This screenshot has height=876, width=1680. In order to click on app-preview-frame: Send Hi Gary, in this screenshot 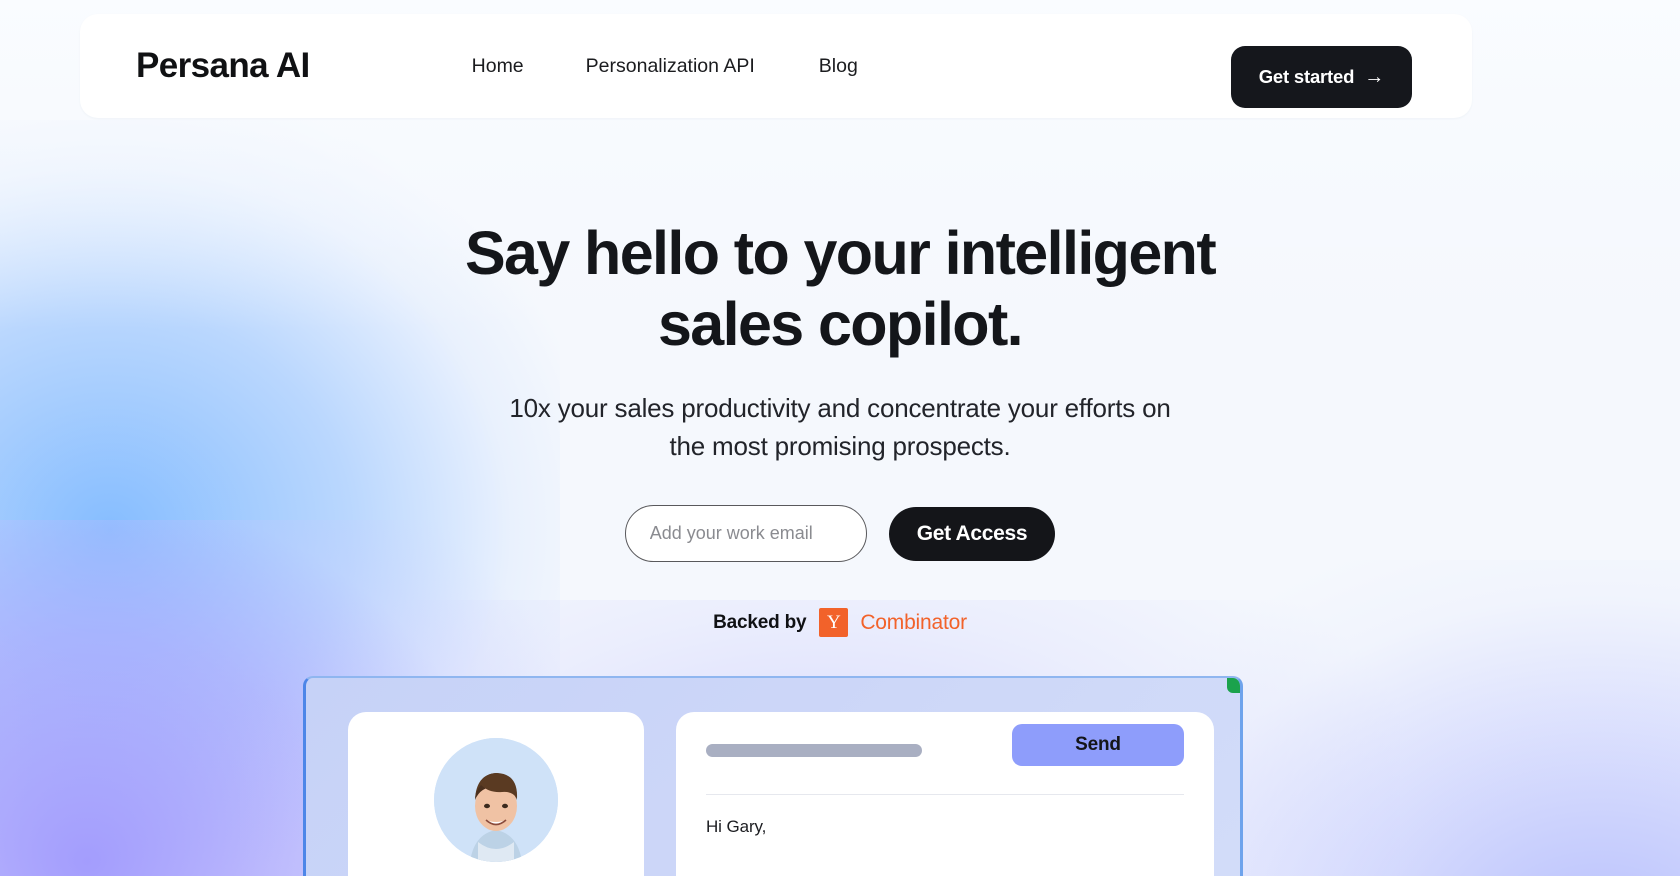, I will do `click(773, 776)`.